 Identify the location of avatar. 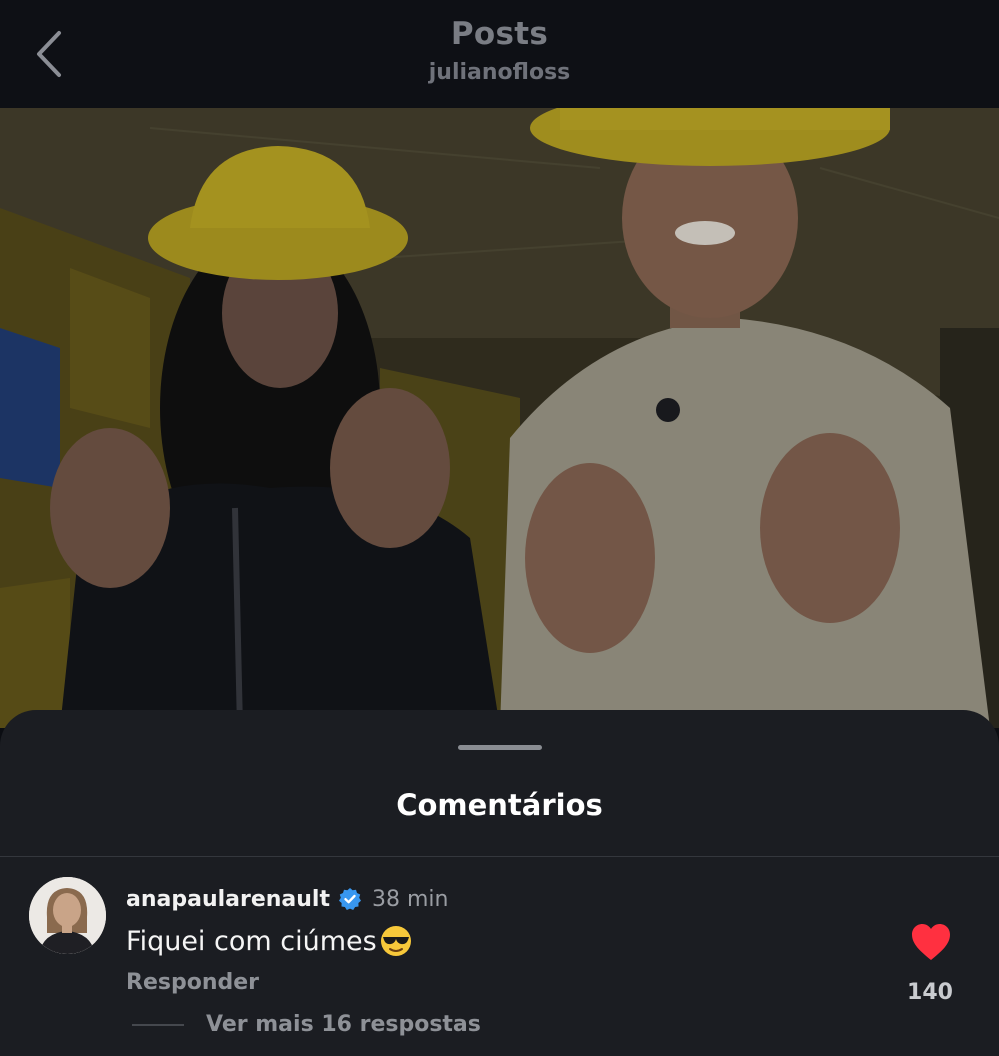
(67, 915).